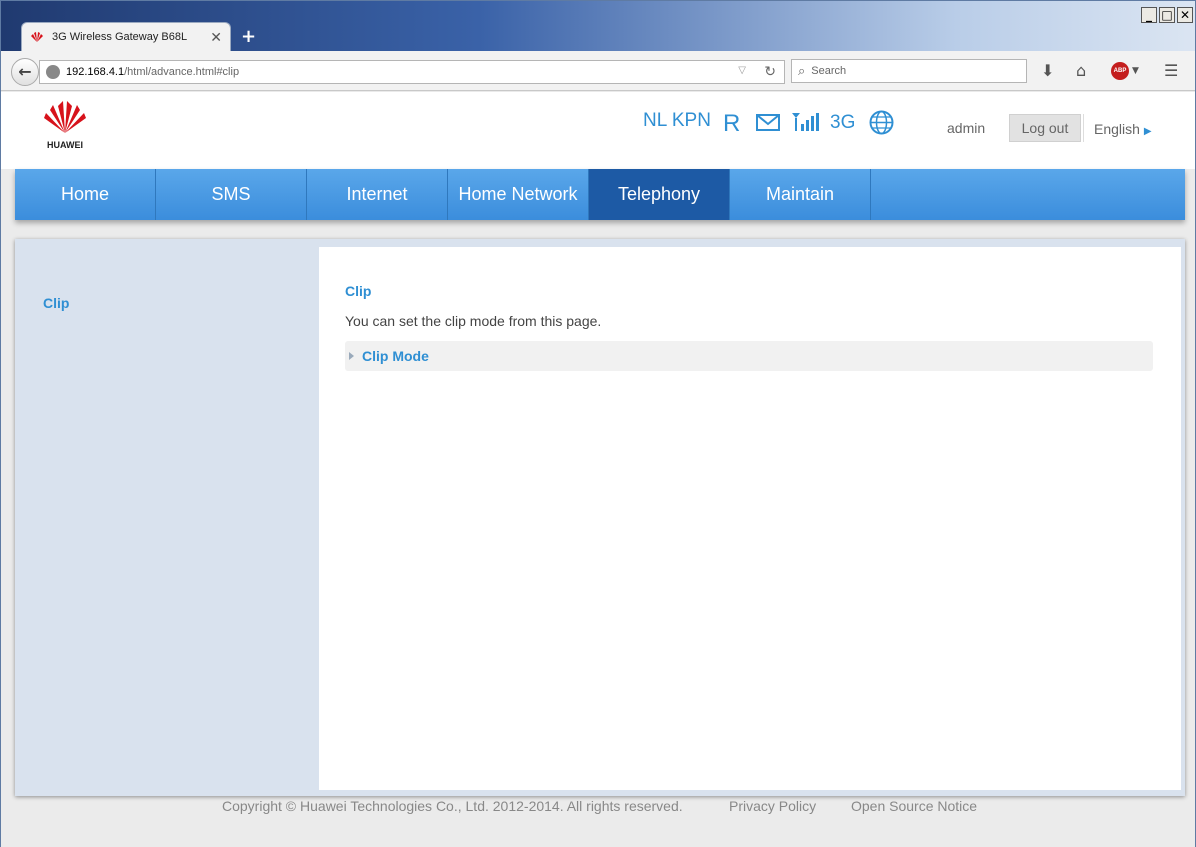 This screenshot has width=1196, height=847. Describe the element at coordinates (182, 72) in the screenshot. I see `url-path: /html/advance.html#clip` at that location.